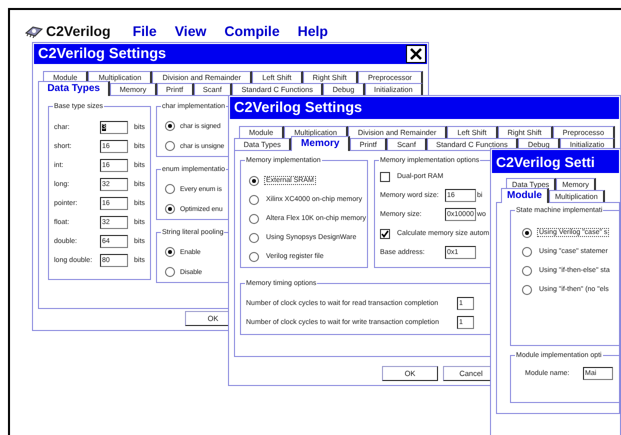 The width and height of the screenshot is (621, 435). What do you see at coordinates (34, 31) in the screenshot?
I see `chip-icon` at bounding box center [34, 31].